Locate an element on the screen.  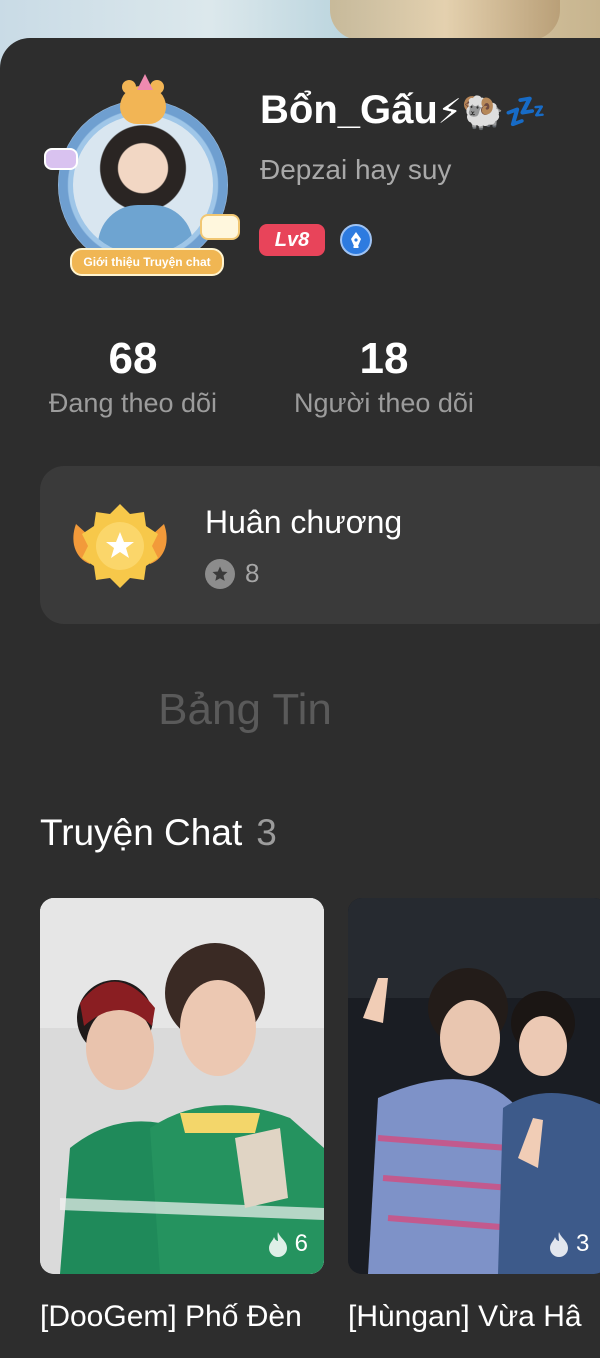
username: Bổn_Gấu⚡🐏💤 is located at coordinates (403, 110).